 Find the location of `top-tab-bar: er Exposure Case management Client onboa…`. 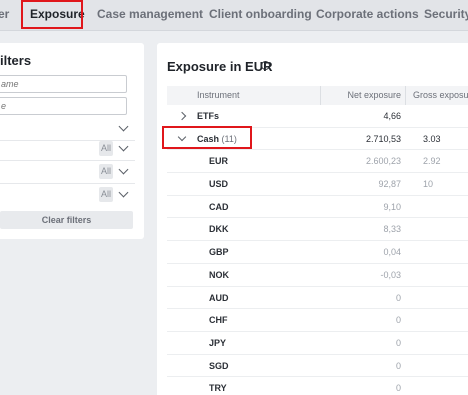

top-tab-bar: er Exposure Case management Client onboa… is located at coordinates (234, 15).